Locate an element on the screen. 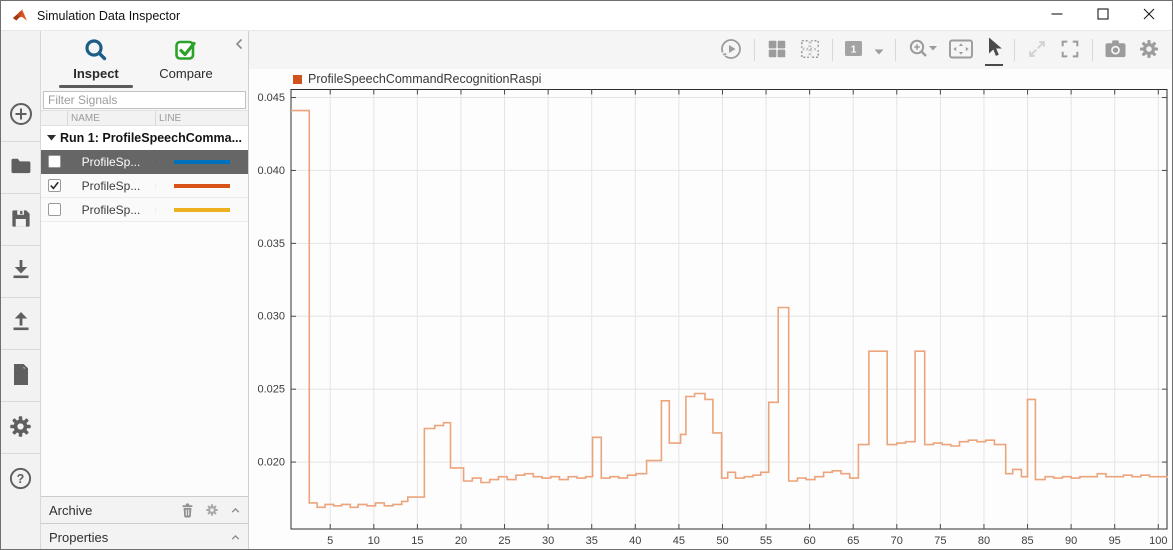  svg-text: 80 is located at coordinates (984, 541).